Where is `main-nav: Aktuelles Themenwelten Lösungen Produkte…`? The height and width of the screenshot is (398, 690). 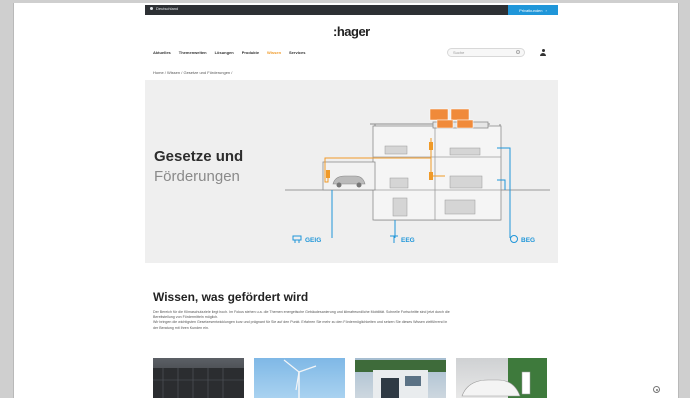
main-nav: Aktuelles Themenwelten Lösungen Produkte… is located at coordinates (229, 52).